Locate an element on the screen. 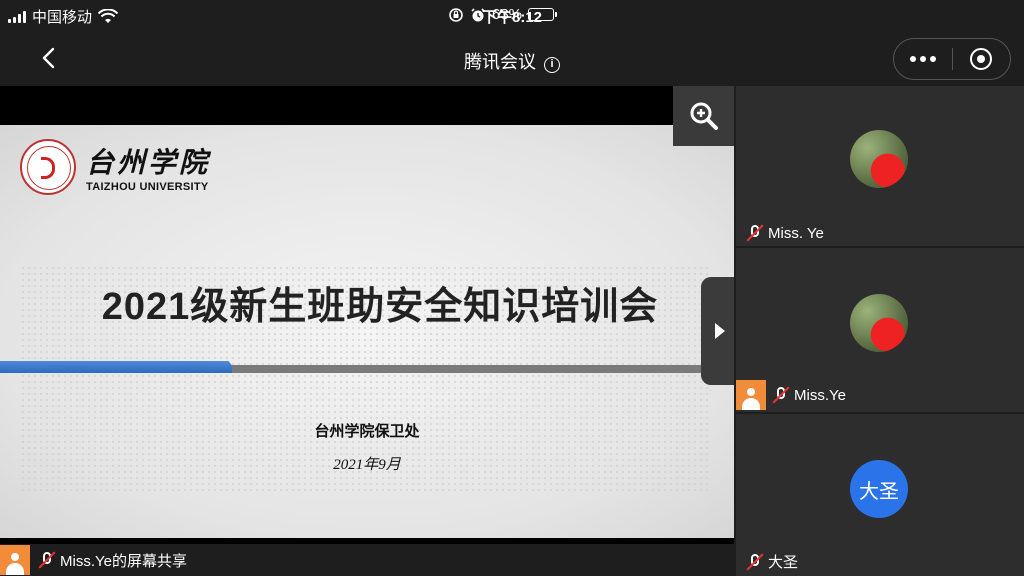 Image resolution: width=1024 pixels, height=576 pixels. expand-arrow-icon is located at coordinates (719, 331).